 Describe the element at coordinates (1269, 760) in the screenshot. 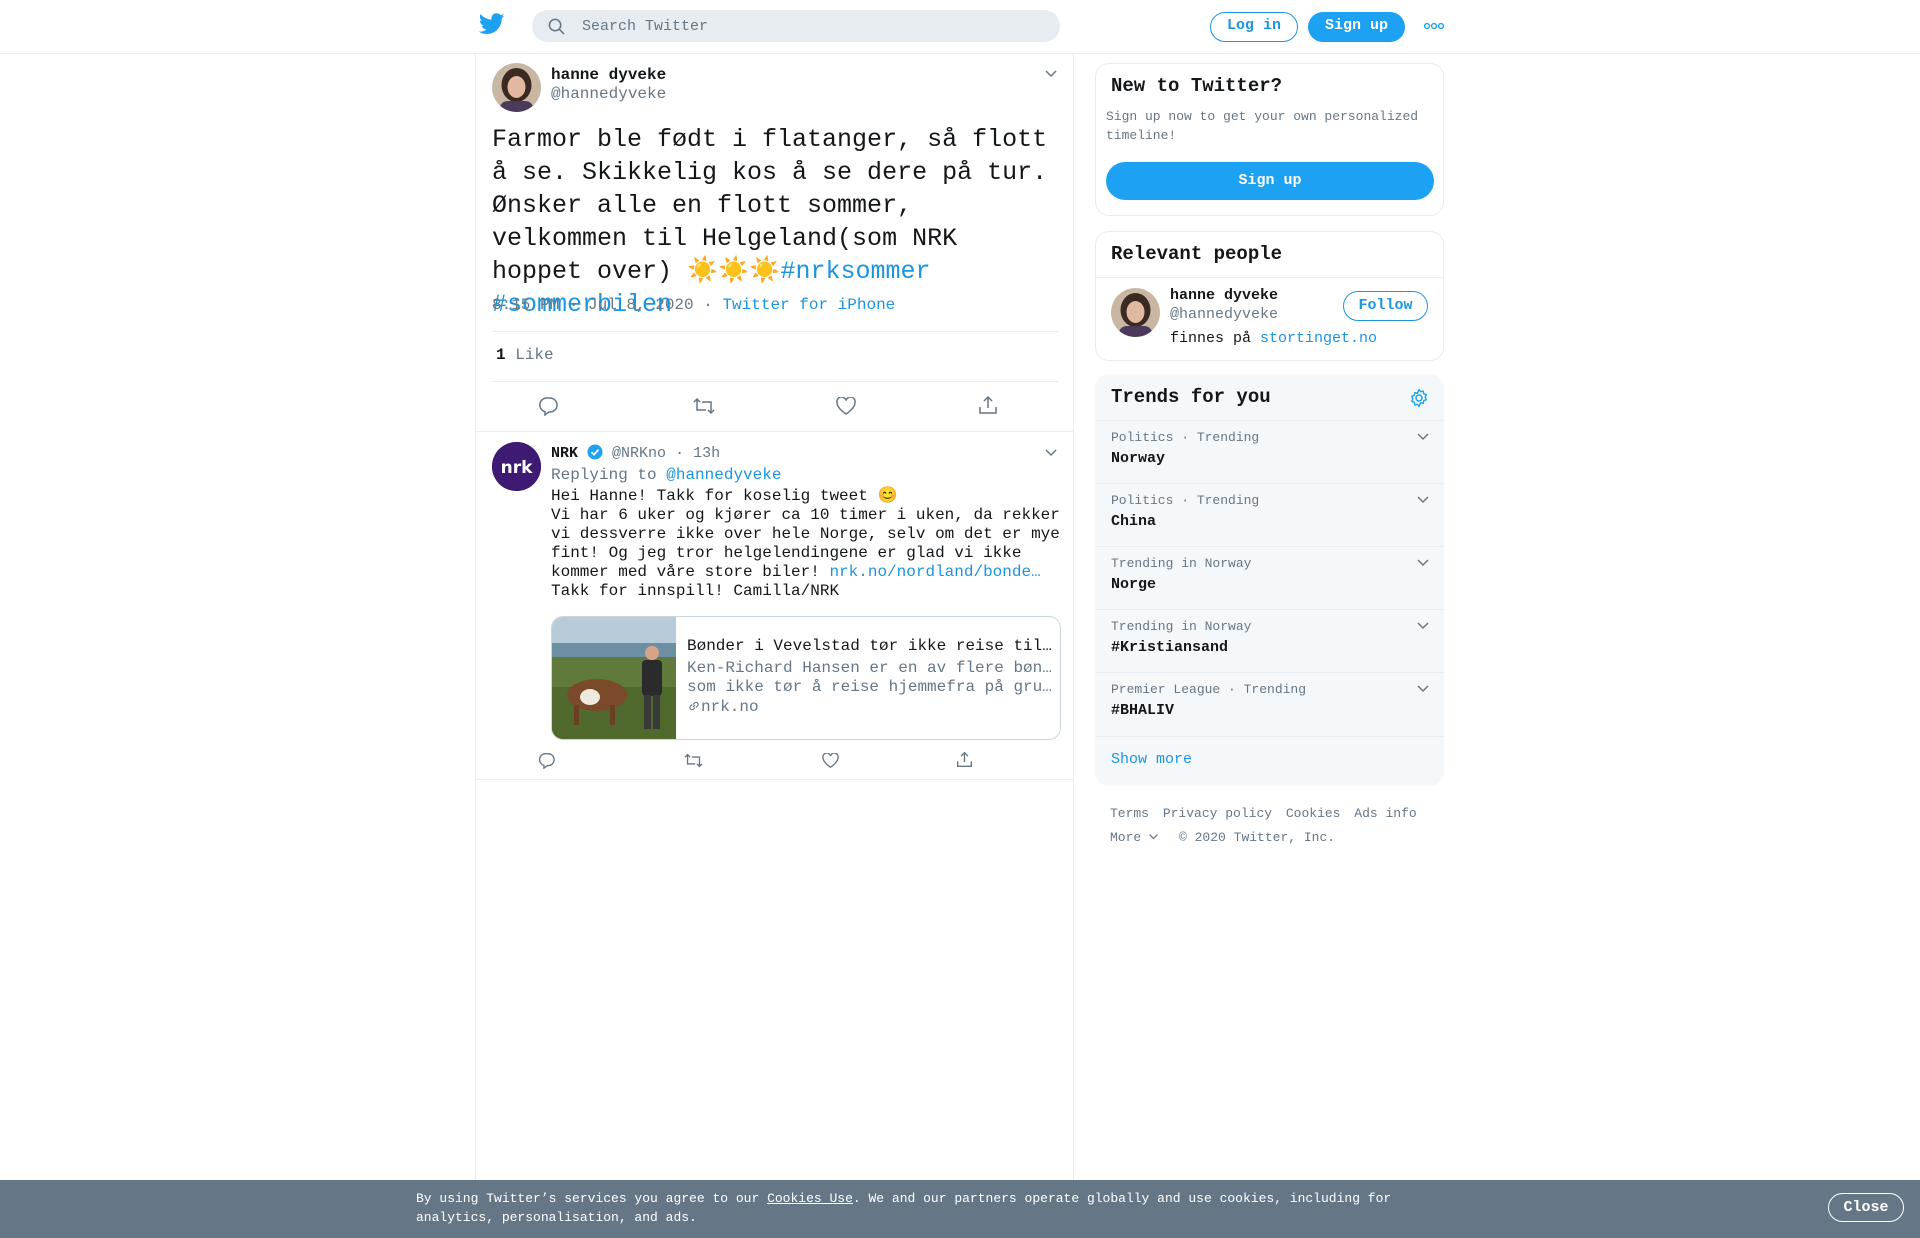

I see `show-more-row: Show more` at that location.